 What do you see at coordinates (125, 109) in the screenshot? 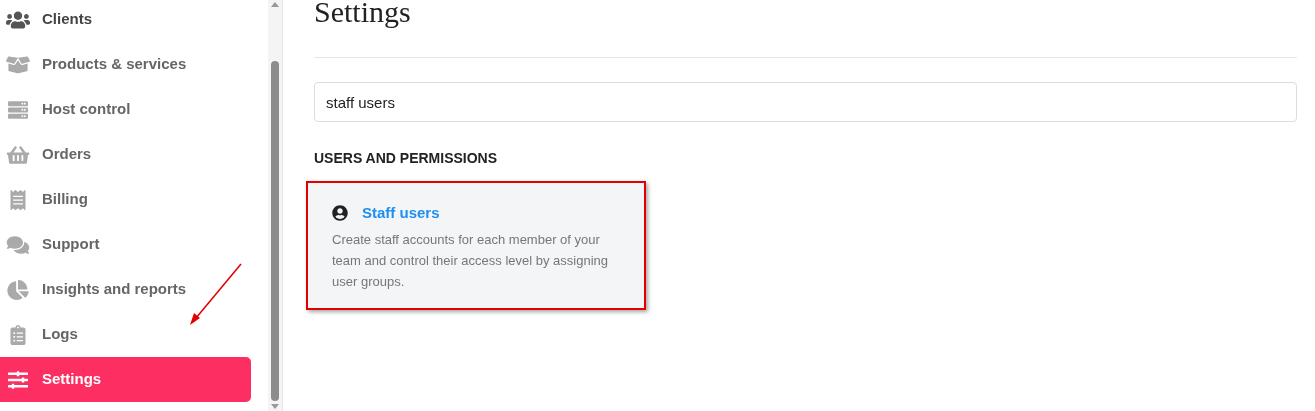
I see `sidebar-item: Host control` at bounding box center [125, 109].